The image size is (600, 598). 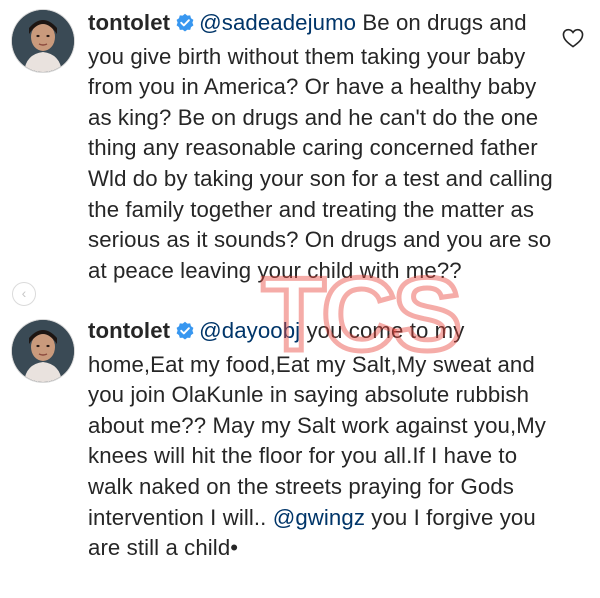 I want to click on mention-link: @dayoobj, so click(x=249, y=330).